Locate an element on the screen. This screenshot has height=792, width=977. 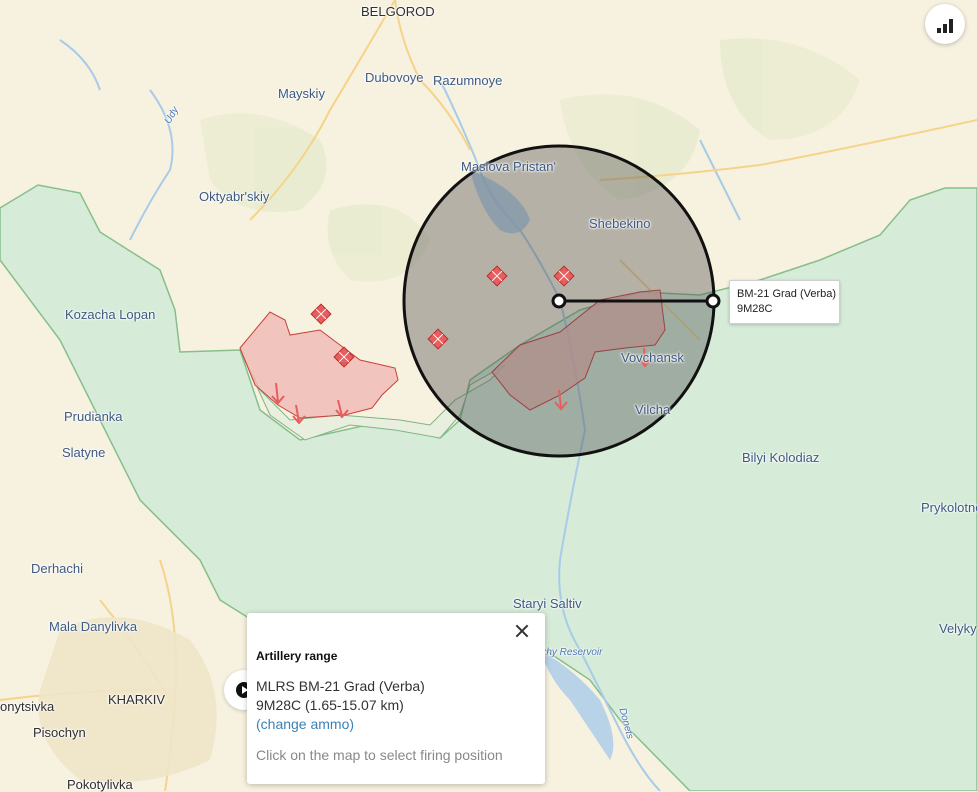
panel-system: MLRS BM-21 Grad (Verba) is located at coordinates (340, 686).